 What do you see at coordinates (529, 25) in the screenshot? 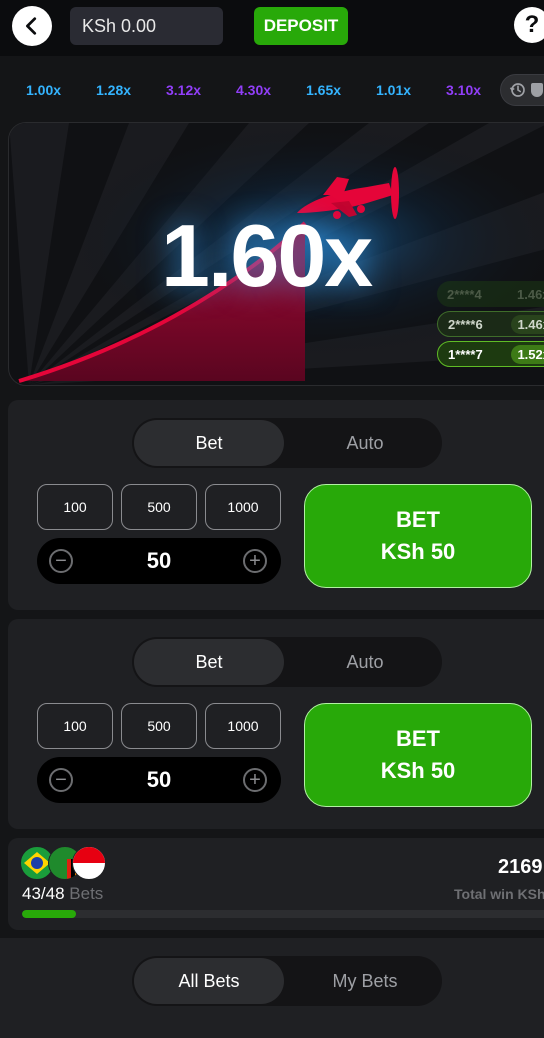
I see `help-button: ?` at bounding box center [529, 25].